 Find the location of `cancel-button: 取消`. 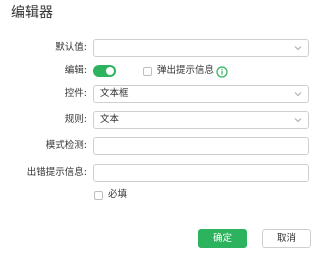

cancel-button: 取消 is located at coordinates (286, 238).